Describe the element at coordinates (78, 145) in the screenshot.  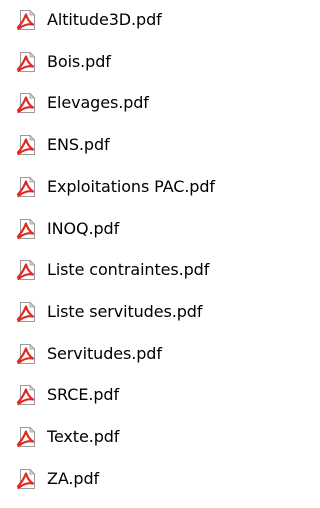
I see `file-name: ENS.pdf` at that location.